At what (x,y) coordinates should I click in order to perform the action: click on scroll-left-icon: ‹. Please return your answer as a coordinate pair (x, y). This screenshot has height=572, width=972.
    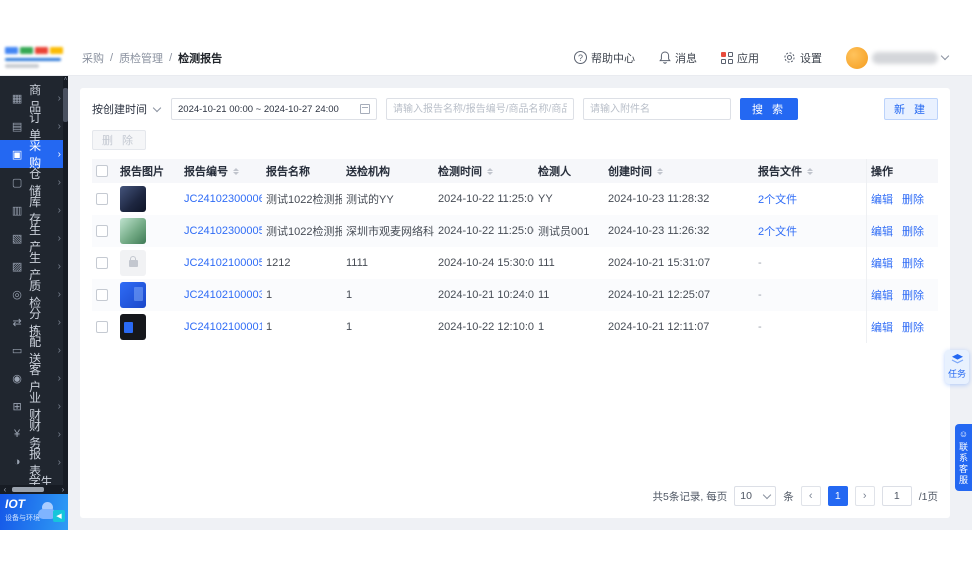
    Looking at the image, I should click on (5, 489).